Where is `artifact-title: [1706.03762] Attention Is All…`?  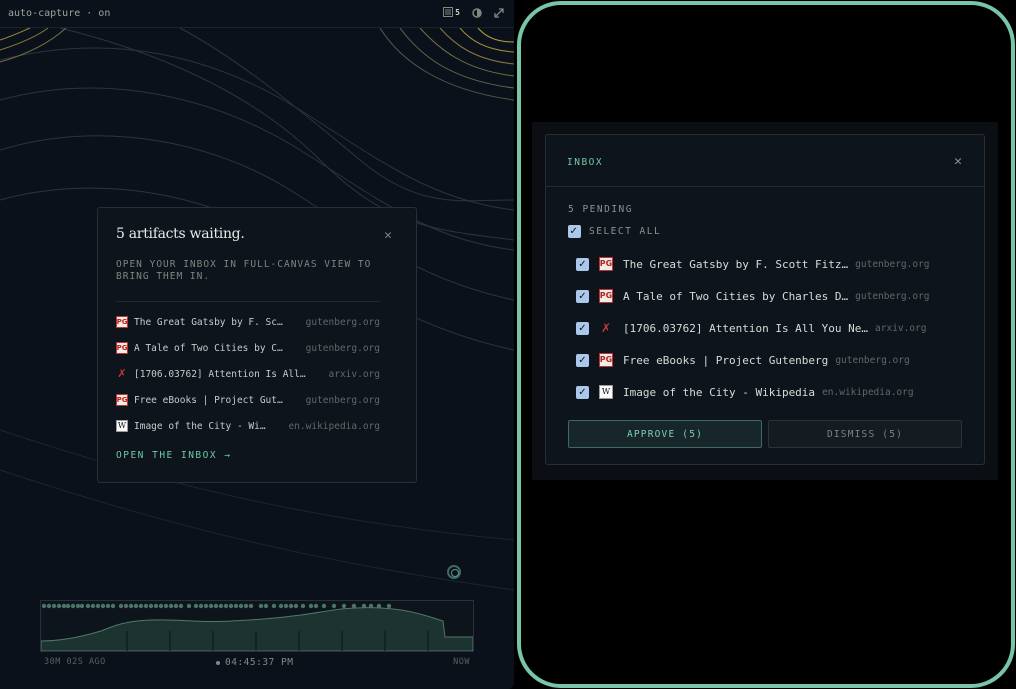
artifact-title: [1706.03762] Attention Is All… is located at coordinates (220, 374).